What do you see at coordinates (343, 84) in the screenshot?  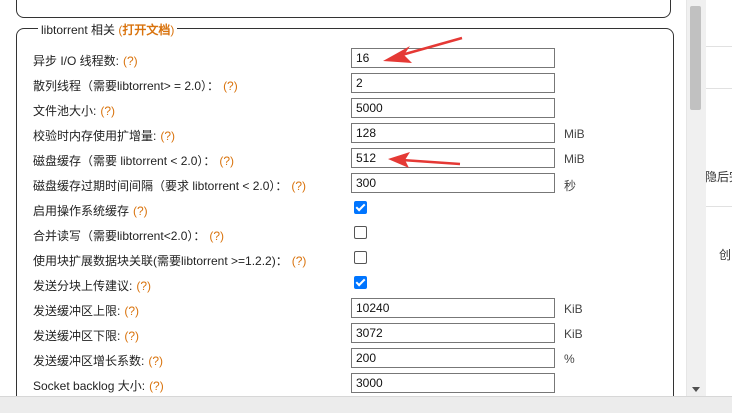 I see `setting-row: 散列线程（需要libtorrent> = 2.0）： (?) 2` at bounding box center [343, 84].